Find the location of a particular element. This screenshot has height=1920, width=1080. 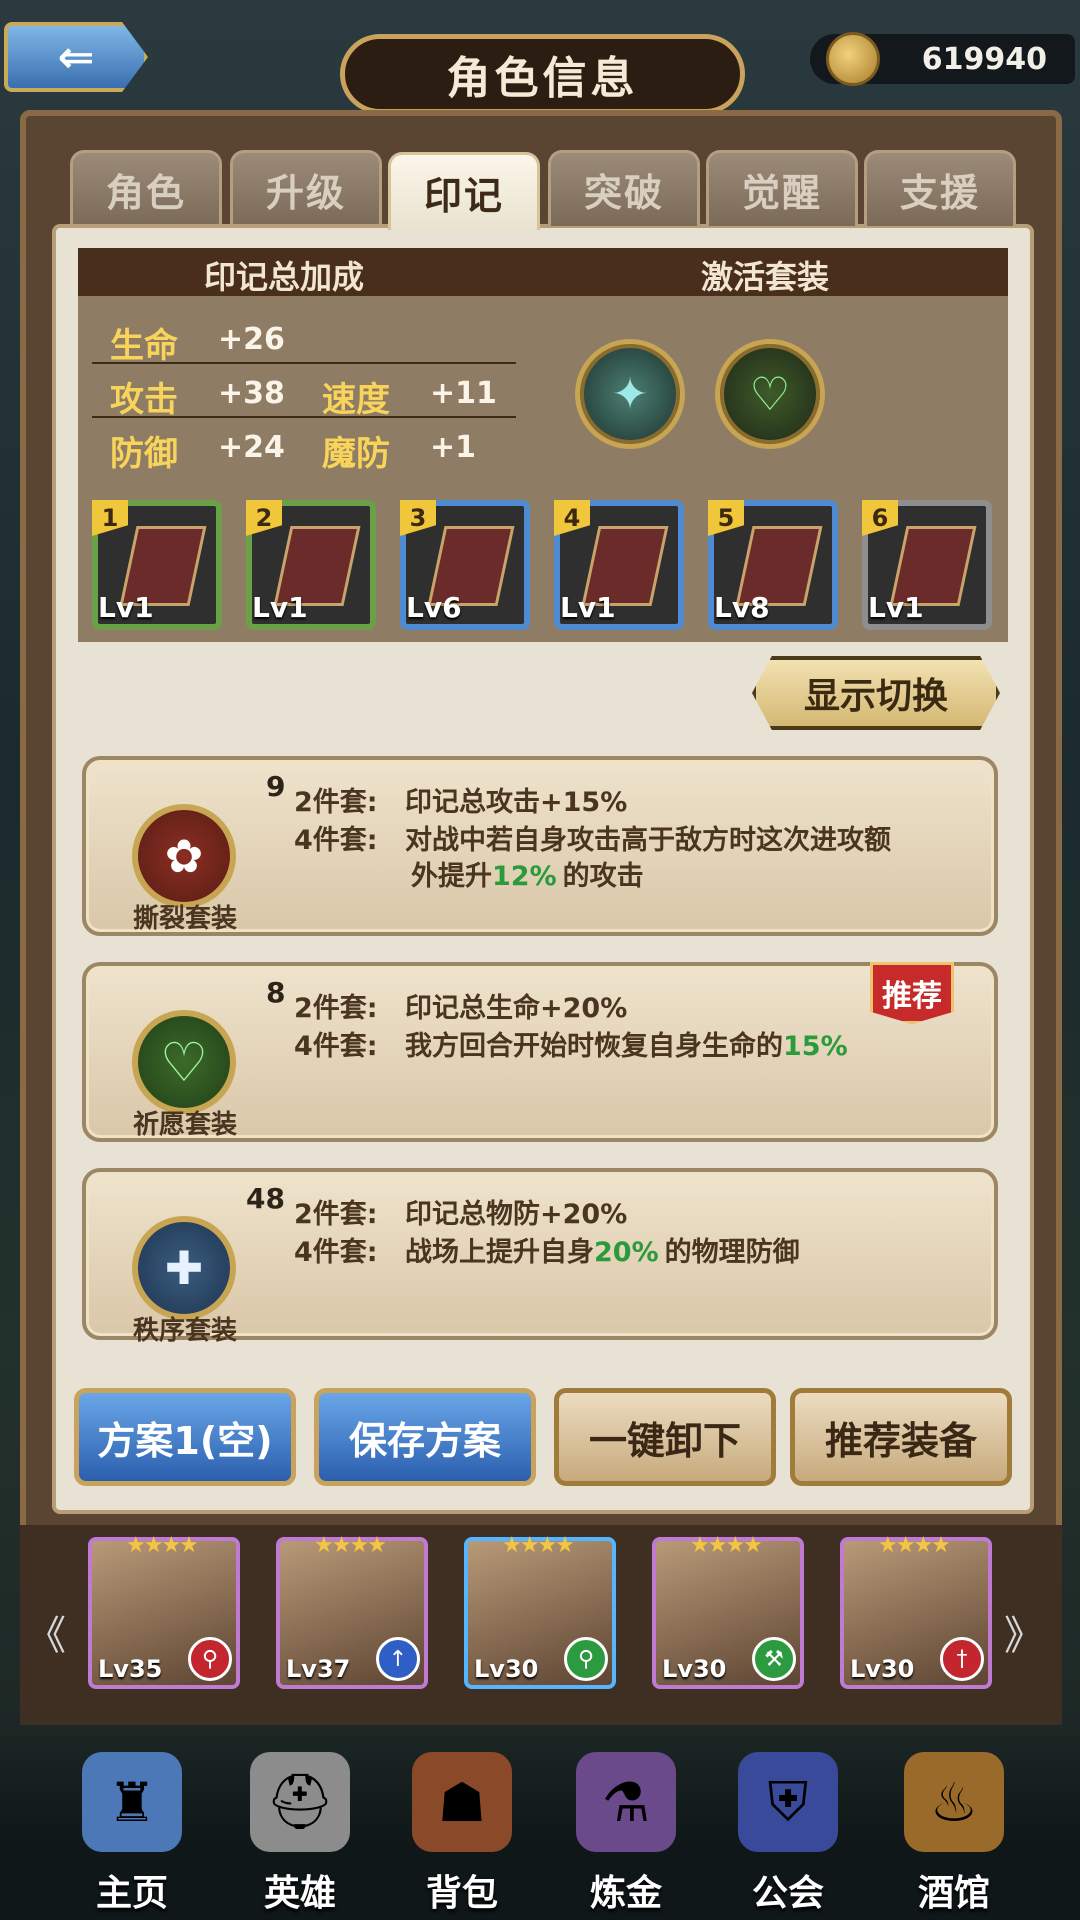

bonus-highlight: 15% is located at coordinates (815, 1046).